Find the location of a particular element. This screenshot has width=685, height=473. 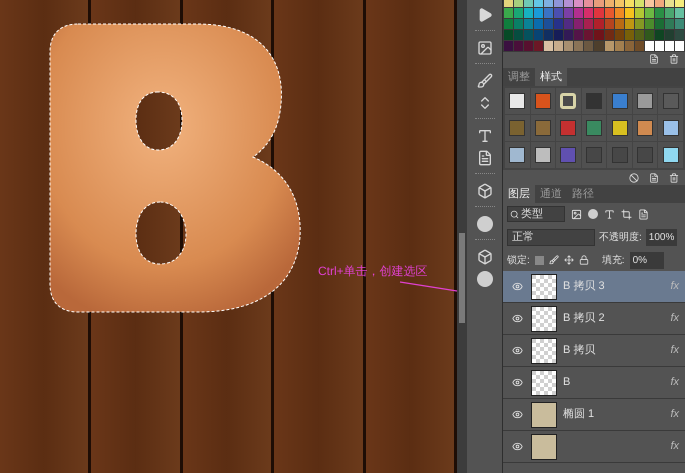

layer-row: 椭圆 1 fx is located at coordinates (594, 415).